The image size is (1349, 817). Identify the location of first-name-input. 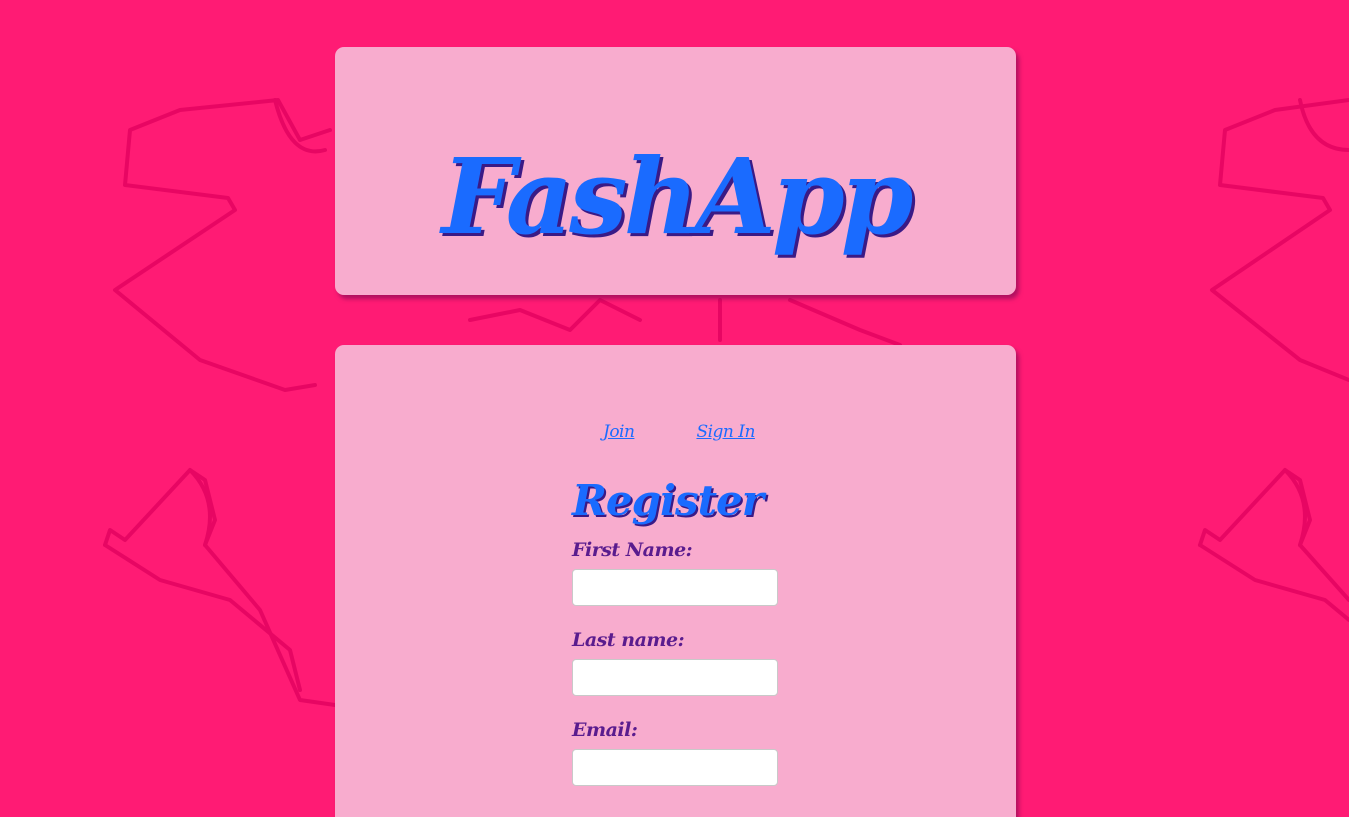
(675, 587).